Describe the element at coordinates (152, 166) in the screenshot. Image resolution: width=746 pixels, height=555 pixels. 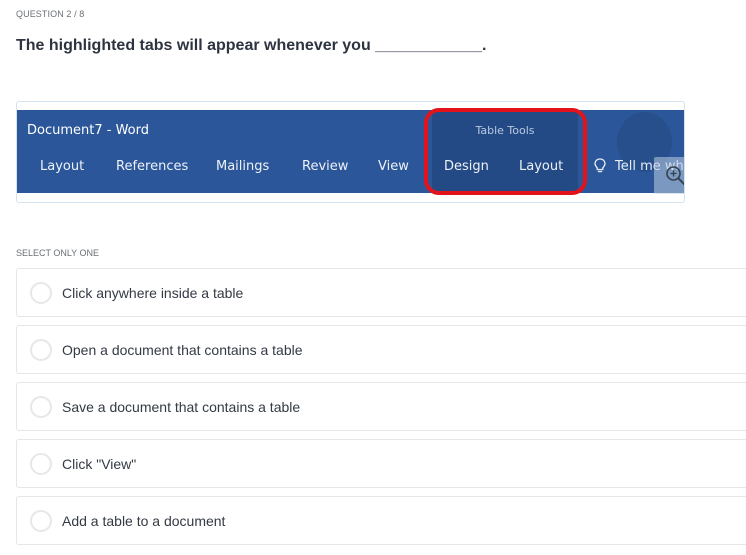
I see `ribbon-tab-references: References` at that location.